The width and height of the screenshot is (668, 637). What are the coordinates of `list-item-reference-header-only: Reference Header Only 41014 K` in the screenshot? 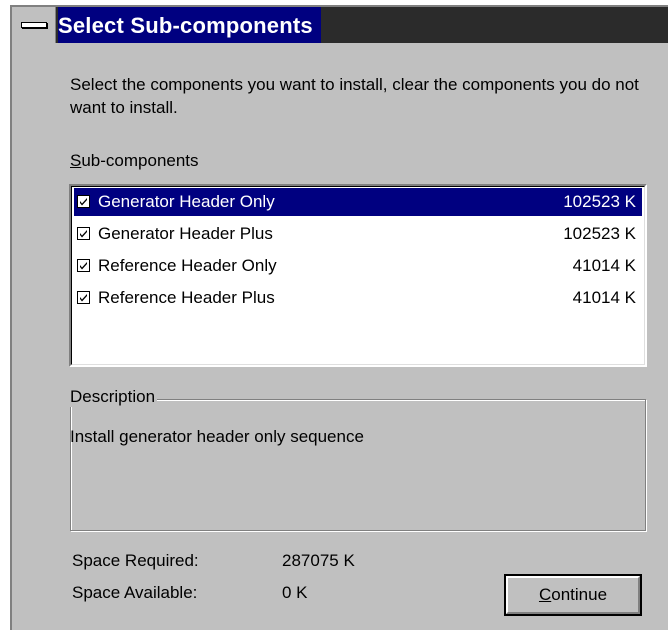 It's located at (358, 266).